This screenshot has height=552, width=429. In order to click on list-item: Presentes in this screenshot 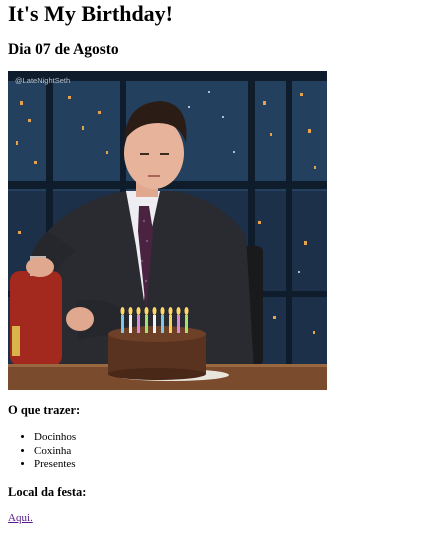, I will do `click(55, 465)`.